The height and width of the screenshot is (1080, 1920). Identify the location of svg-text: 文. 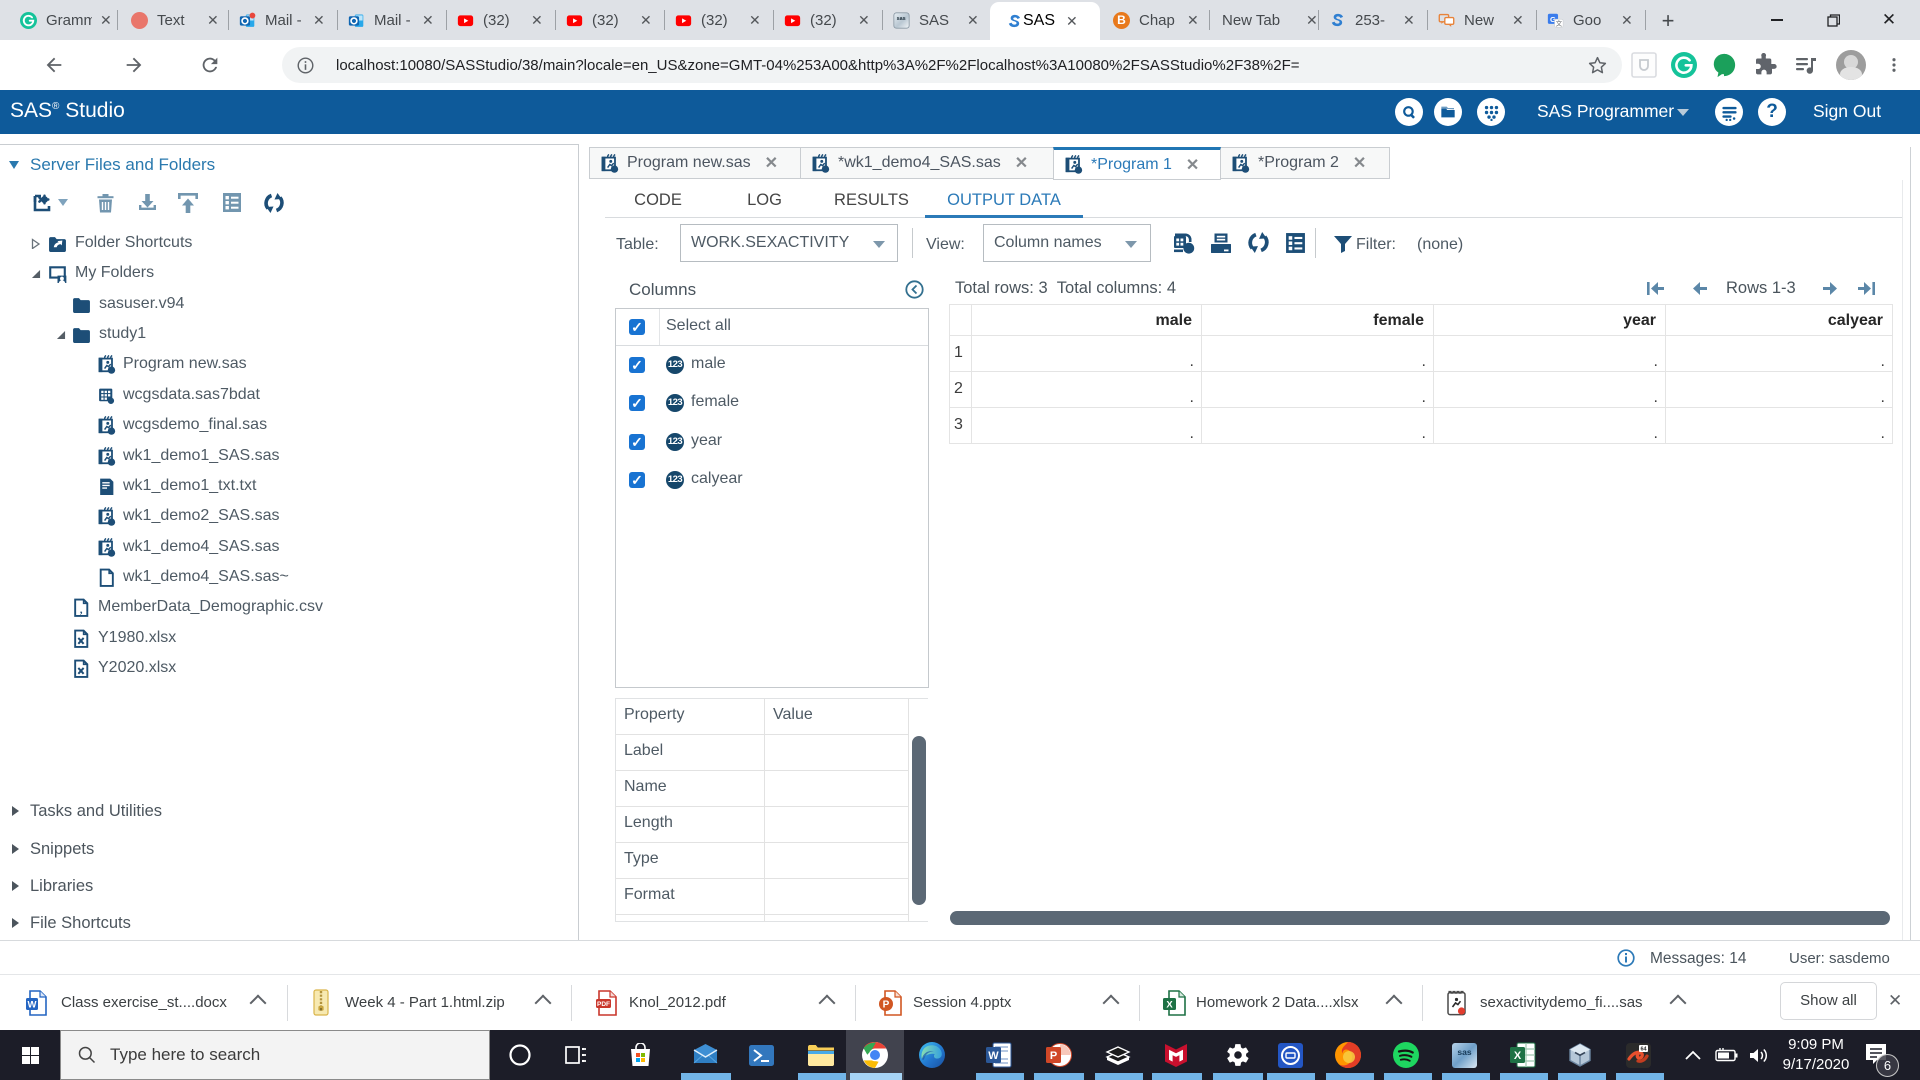
(1559, 22).